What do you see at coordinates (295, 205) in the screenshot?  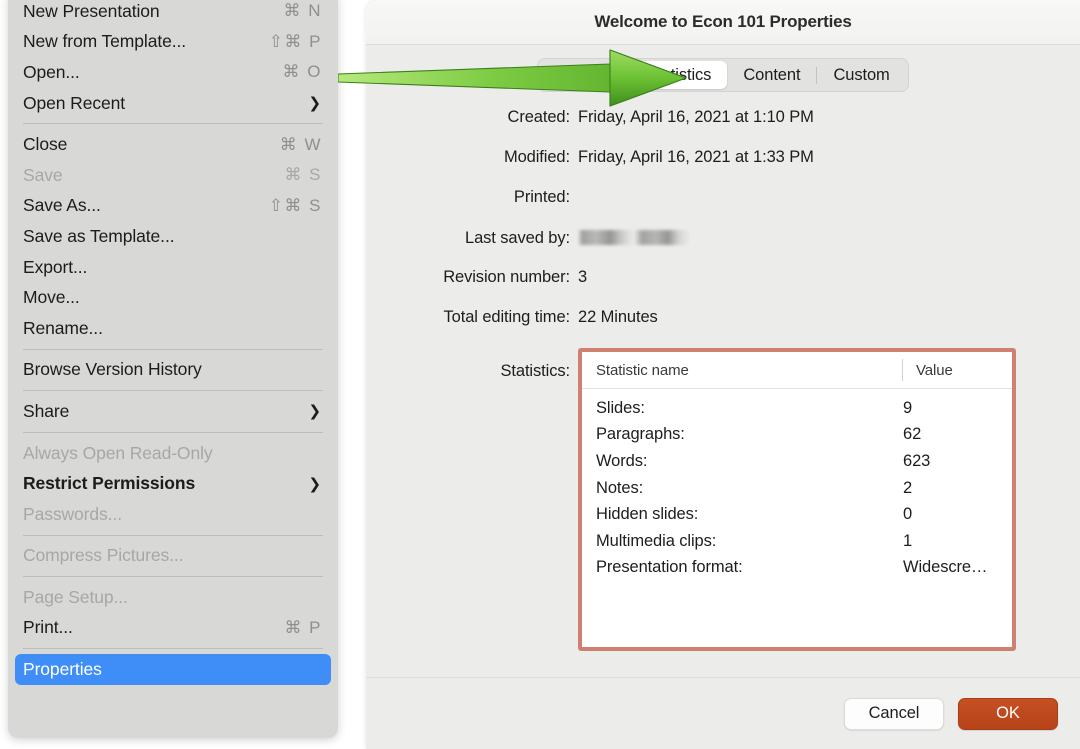 I see `menu-item-shortcut: ⇧⌘ S` at bounding box center [295, 205].